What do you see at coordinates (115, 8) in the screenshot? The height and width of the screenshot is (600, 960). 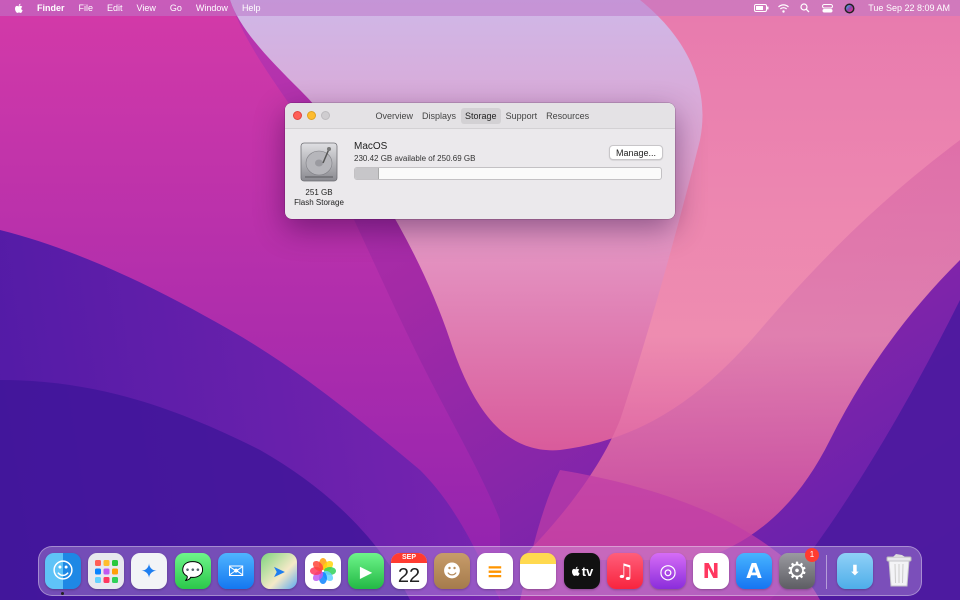 I see `menu-edit: Edit` at bounding box center [115, 8].